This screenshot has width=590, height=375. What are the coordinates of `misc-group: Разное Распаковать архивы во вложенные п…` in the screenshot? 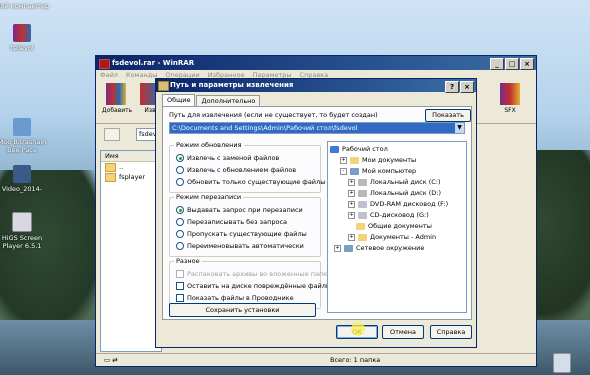 It's located at (250, 283).